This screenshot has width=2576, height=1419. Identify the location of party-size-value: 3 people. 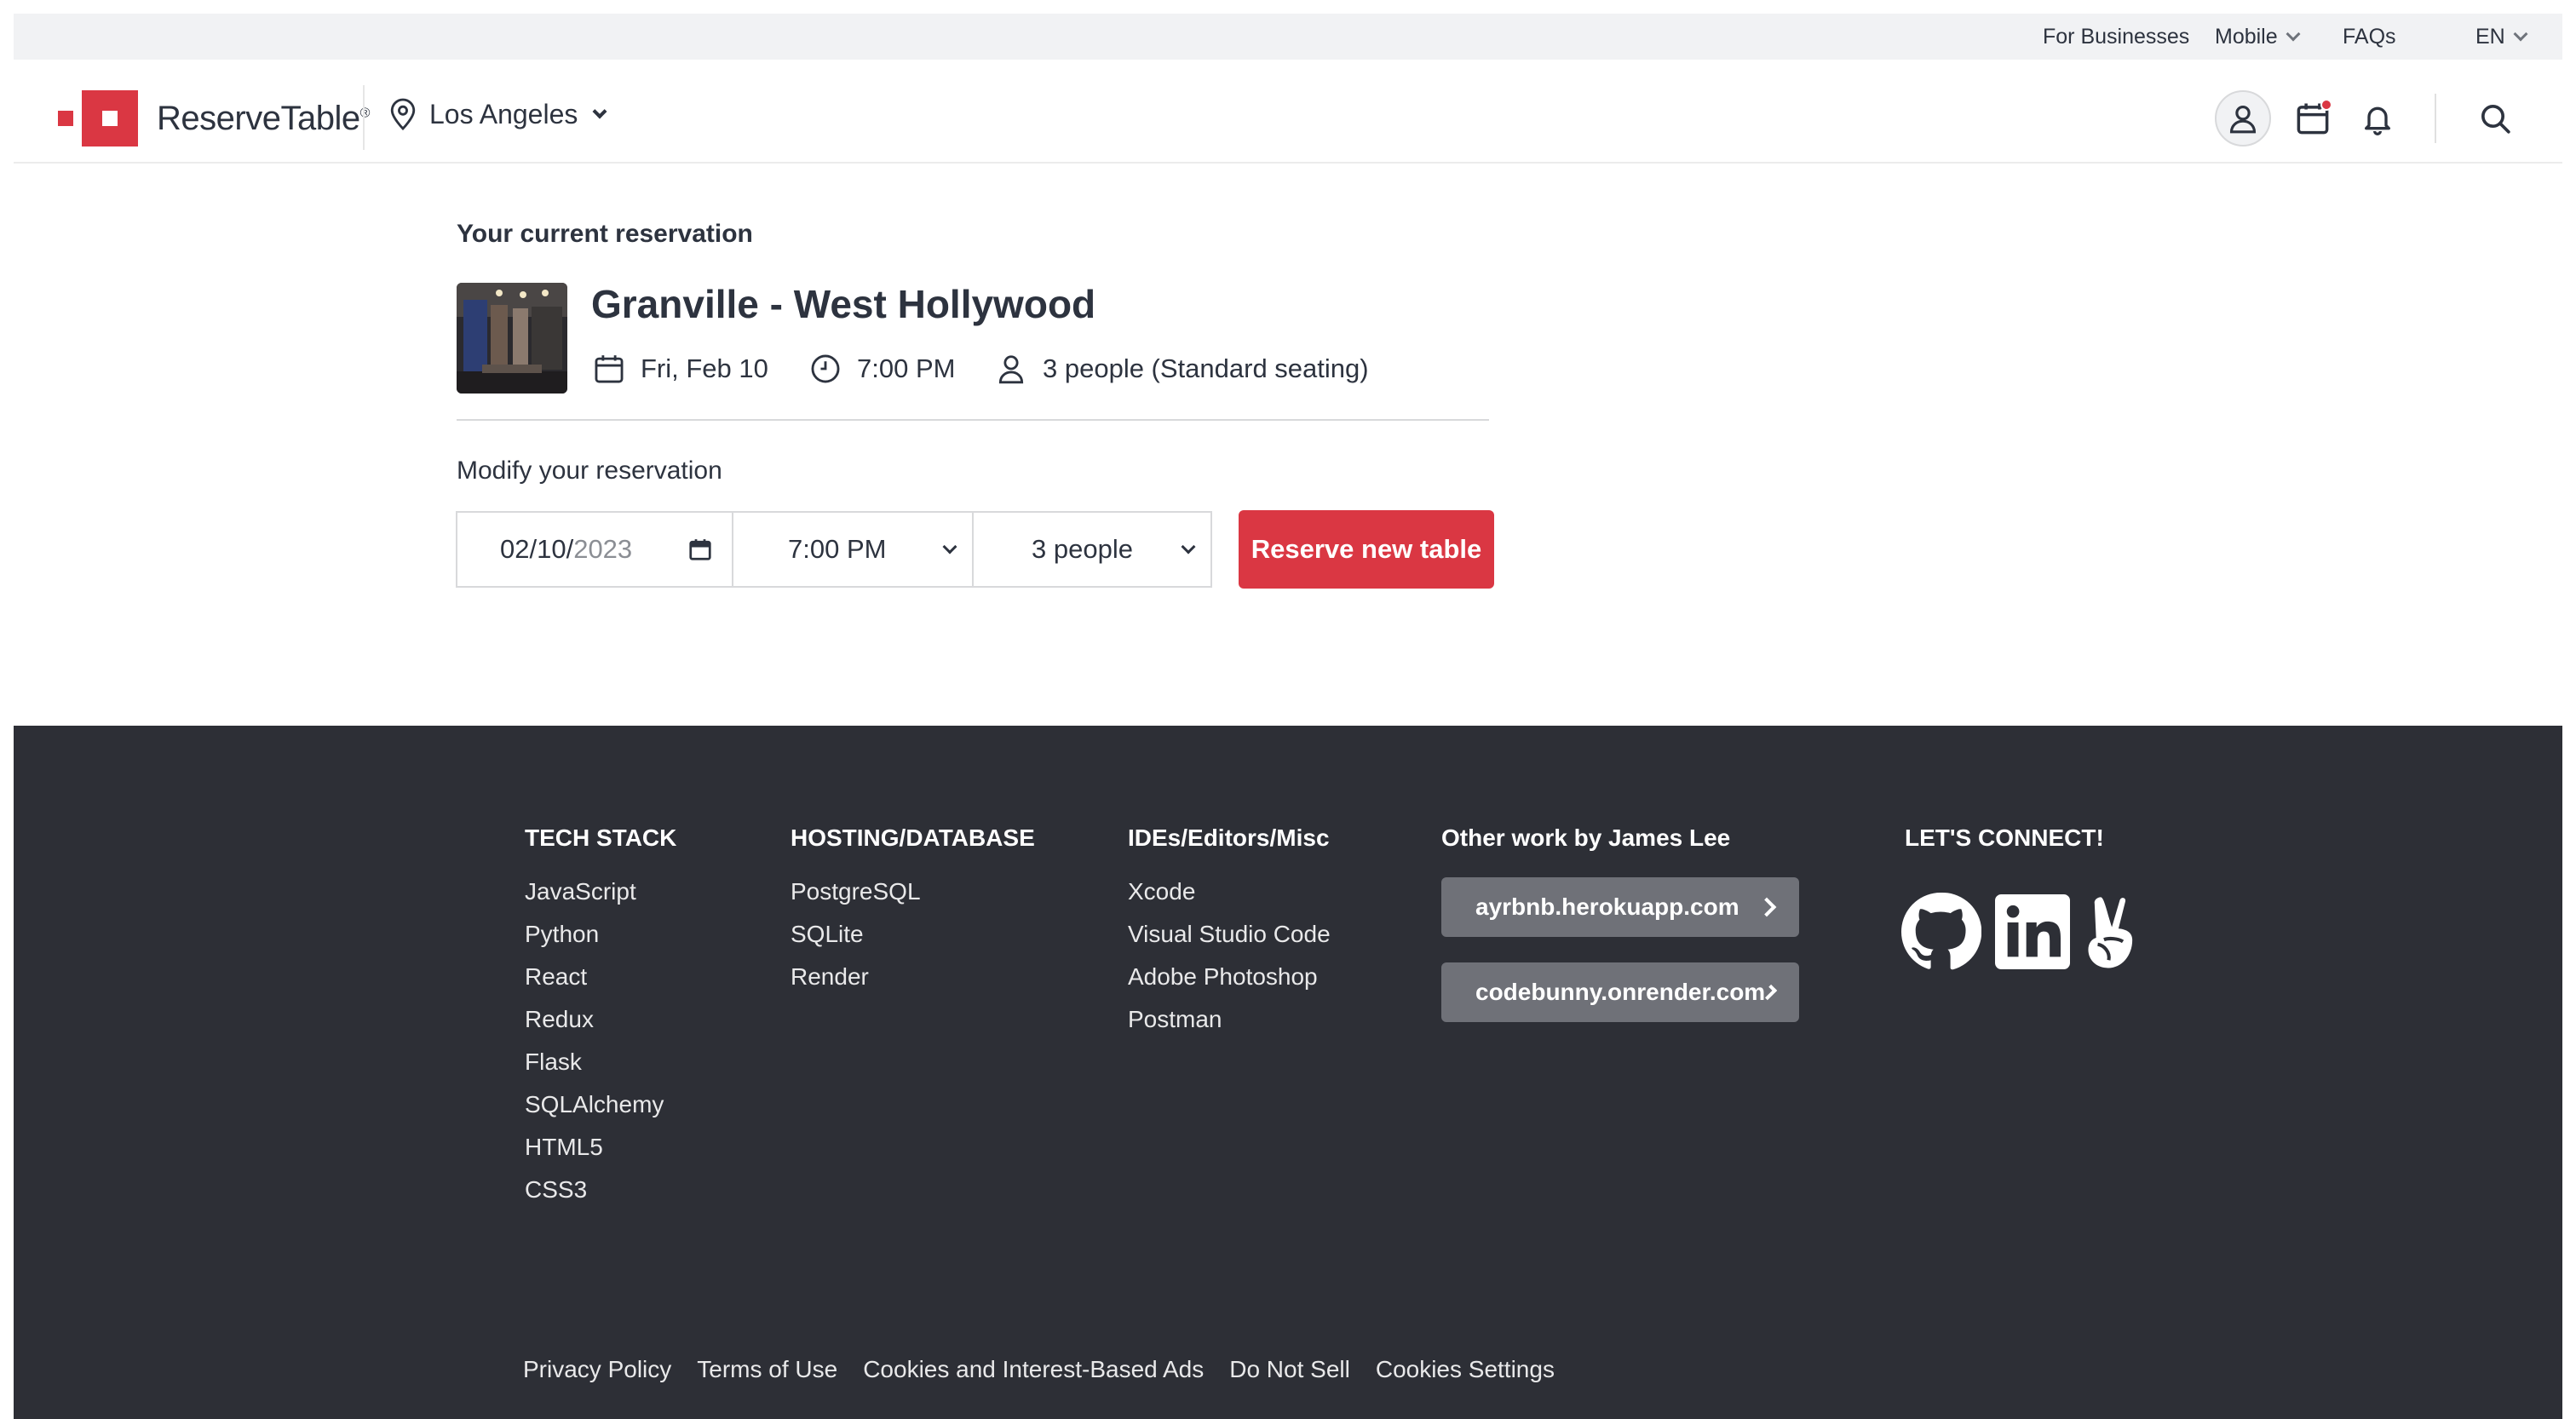
(1082, 549).